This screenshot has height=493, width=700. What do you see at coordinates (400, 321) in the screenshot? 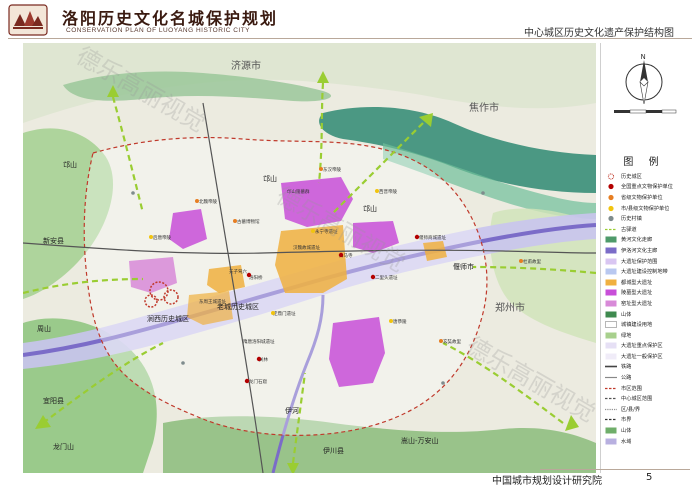
I see `site-label: 唐恭陵` at bounding box center [400, 321].